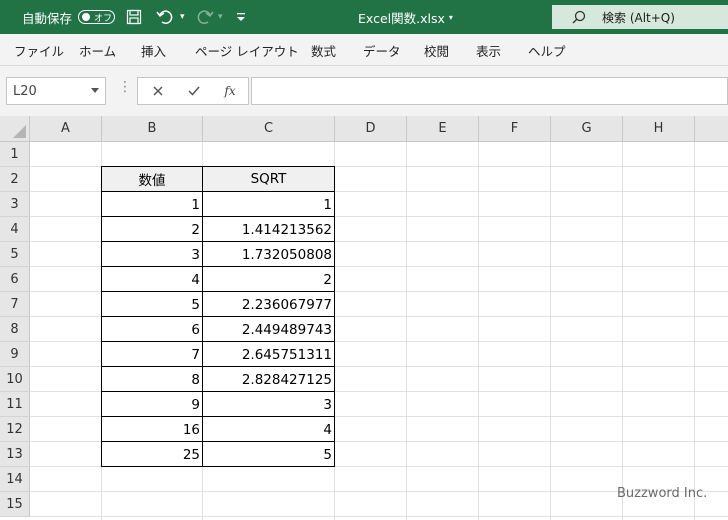  Describe the element at coordinates (15, 279) in the screenshot. I see `row-header-6: 6` at that location.